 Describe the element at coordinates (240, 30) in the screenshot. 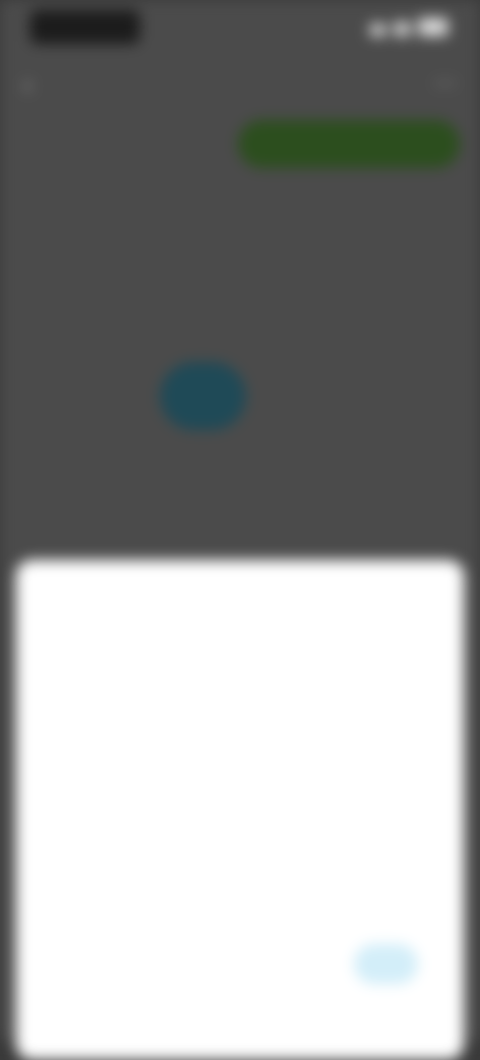

I see `status-bar` at that location.